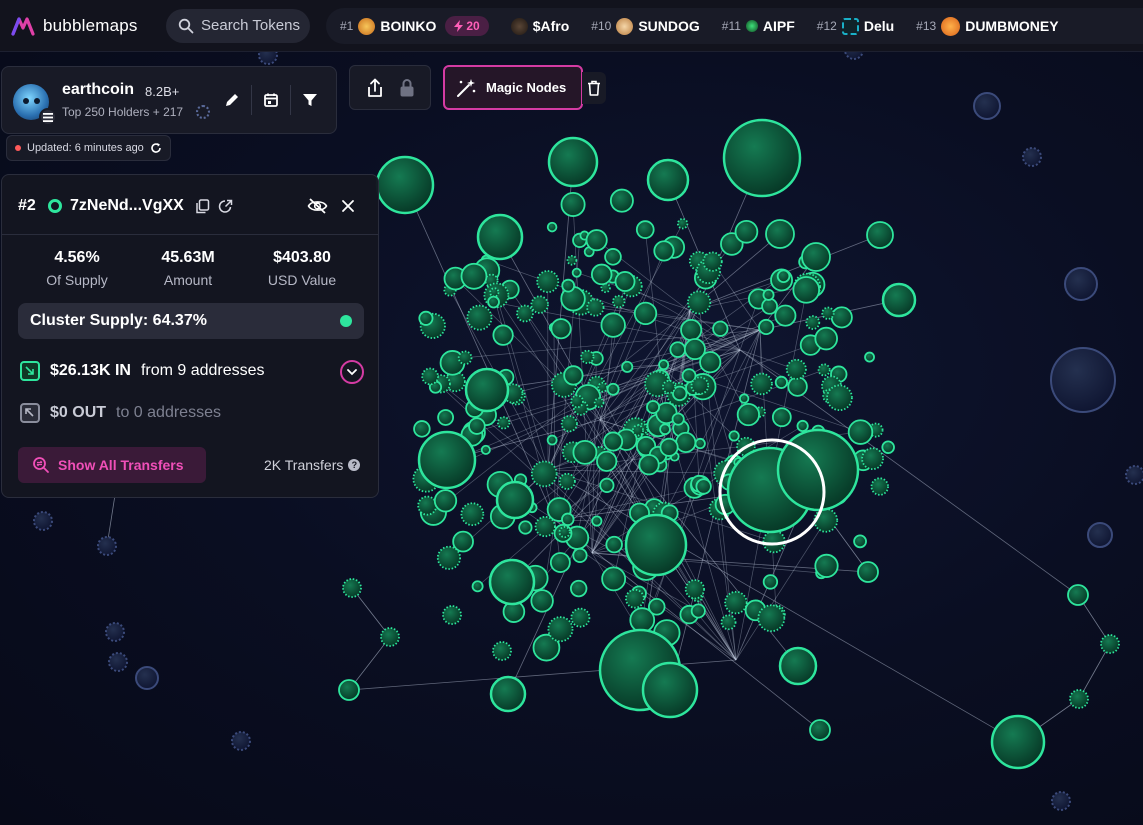  I want to click on show-all-transfers-button: Show All Transfers, so click(112, 465).